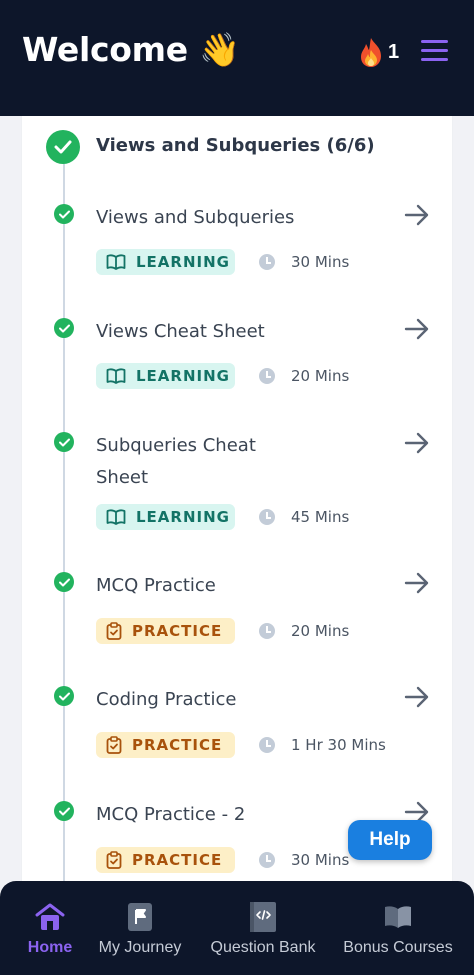 The image size is (474, 975). I want to click on timeline-line, so click(64, 528).